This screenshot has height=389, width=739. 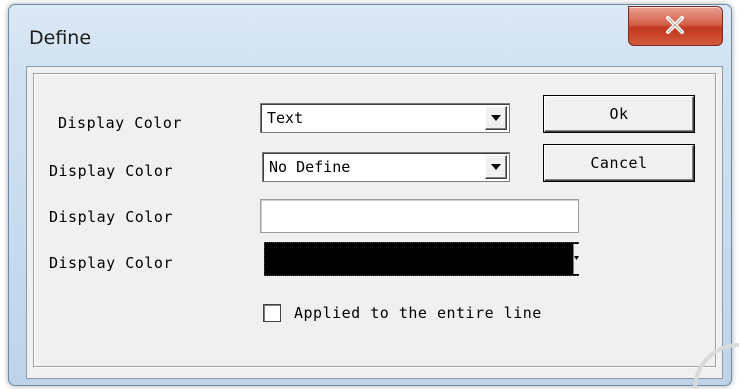 I want to click on corner-decoration, so click(x=716, y=366).